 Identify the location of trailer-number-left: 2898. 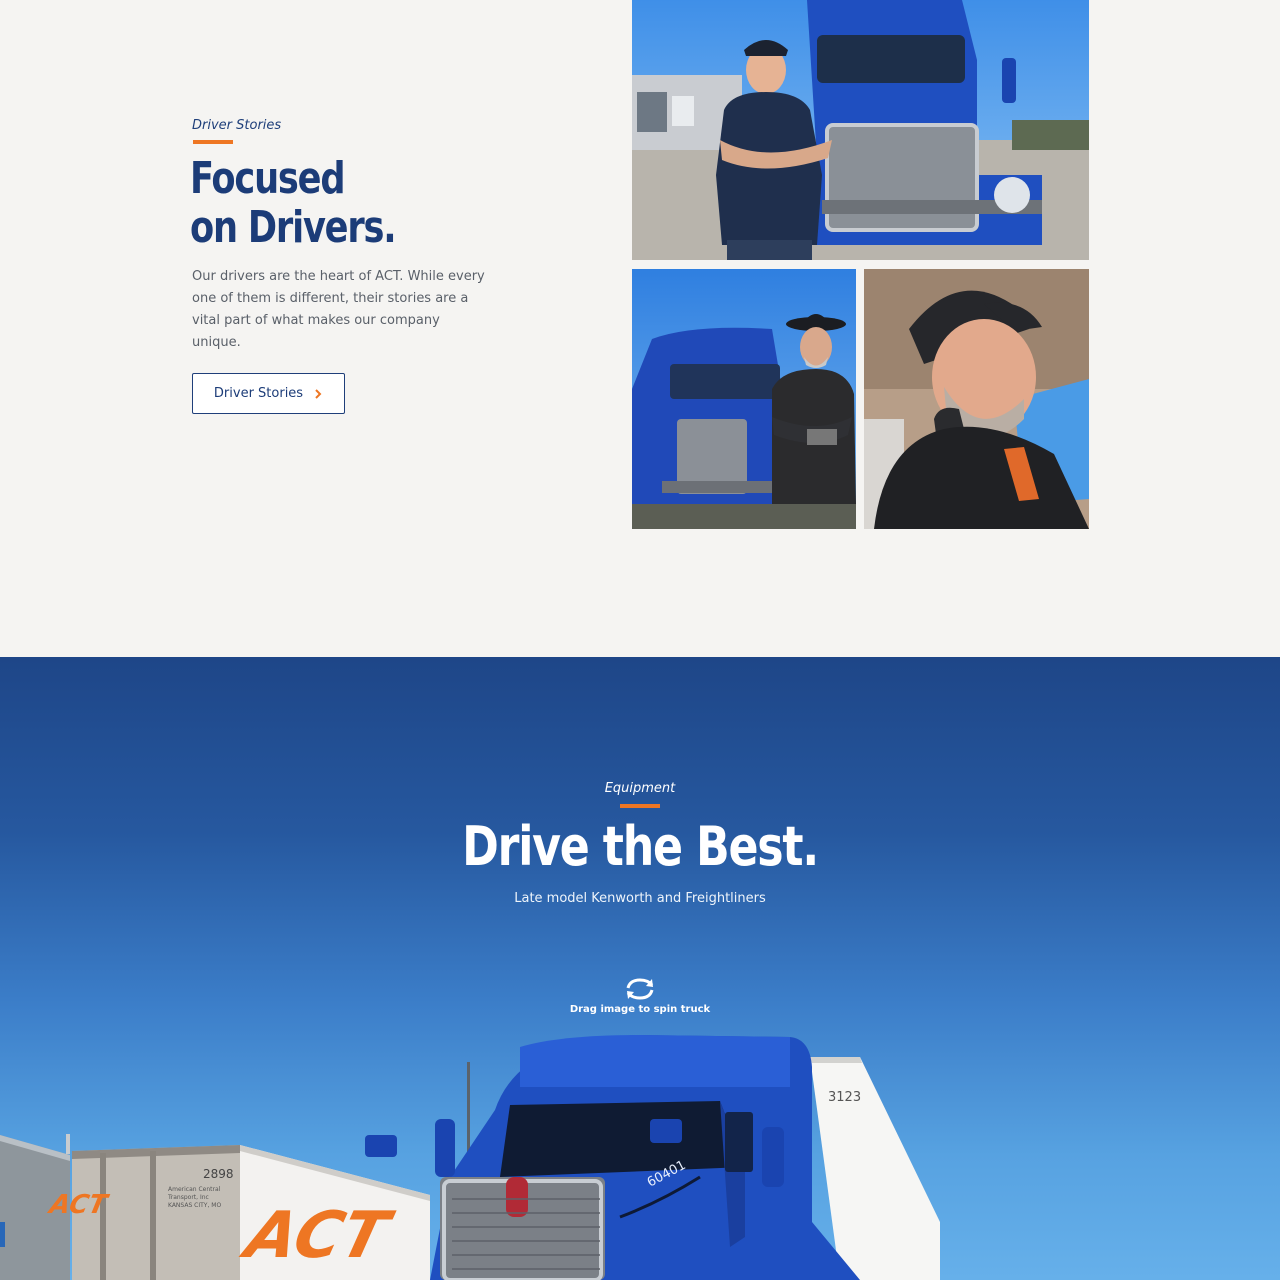
(218, 1174).